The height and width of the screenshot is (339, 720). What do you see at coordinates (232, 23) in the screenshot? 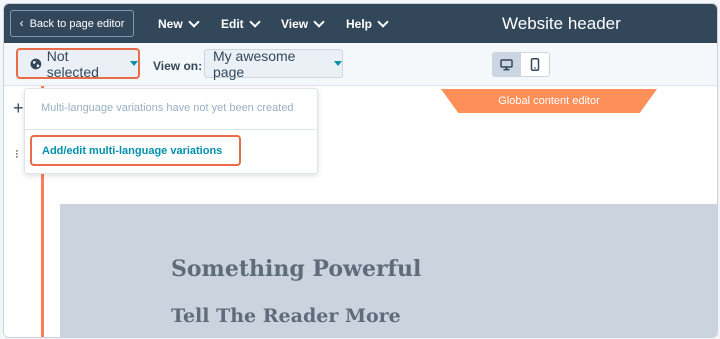
I see `menu-edit-label: Edit` at bounding box center [232, 23].